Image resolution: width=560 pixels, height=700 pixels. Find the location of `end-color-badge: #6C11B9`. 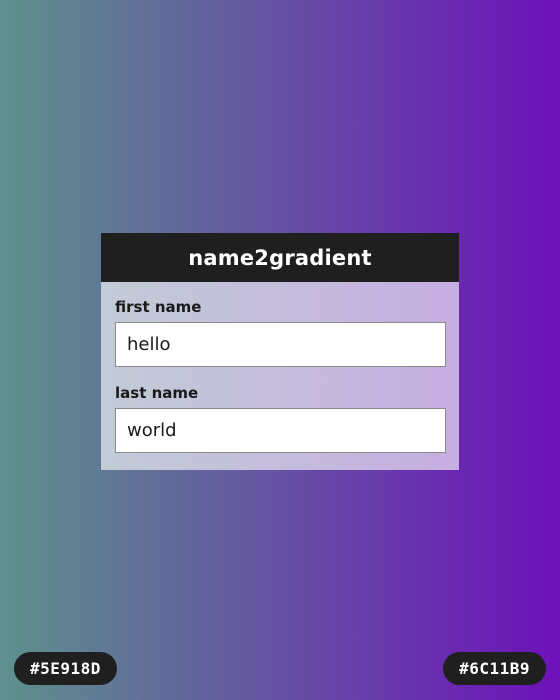

end-color-badge: #6C11B9 is located at coordinates (494, 668).